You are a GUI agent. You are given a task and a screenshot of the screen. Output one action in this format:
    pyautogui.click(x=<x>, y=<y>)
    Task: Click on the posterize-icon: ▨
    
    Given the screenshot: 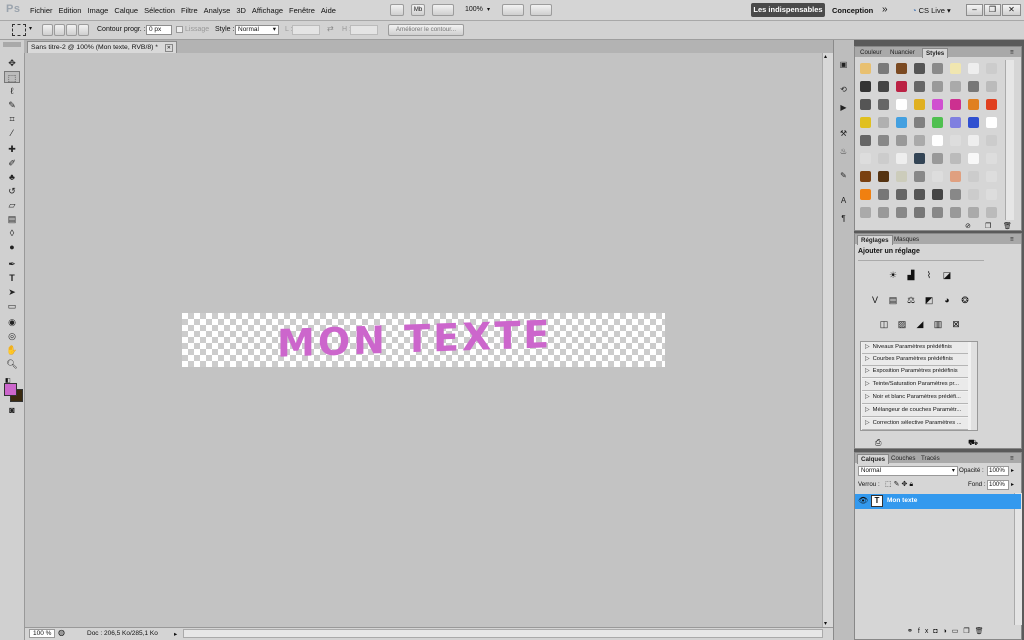 What is the action you would take?
    pyautogui.click(x=902, y=324)
    